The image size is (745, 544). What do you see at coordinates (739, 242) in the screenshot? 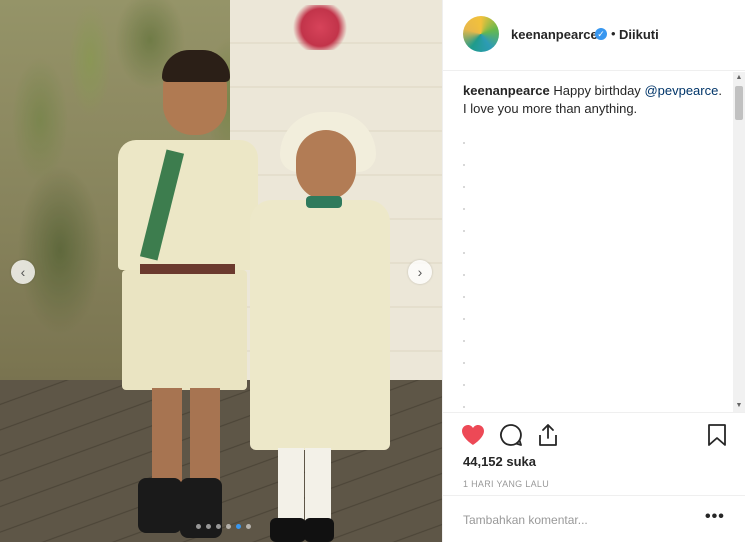
I see `comments-scrollbar: ▲ ▼` at bounding box center [739, 242].